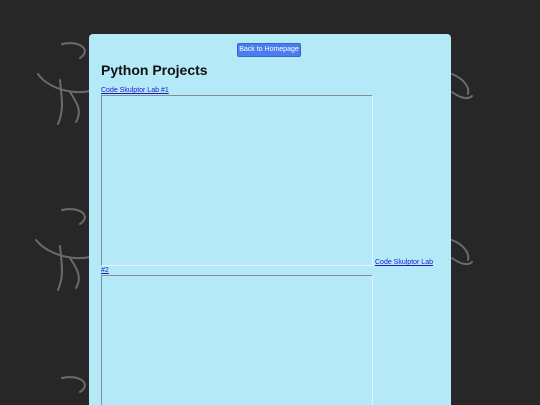  I want to click on page-title: Python Projects, so click(154, 70).